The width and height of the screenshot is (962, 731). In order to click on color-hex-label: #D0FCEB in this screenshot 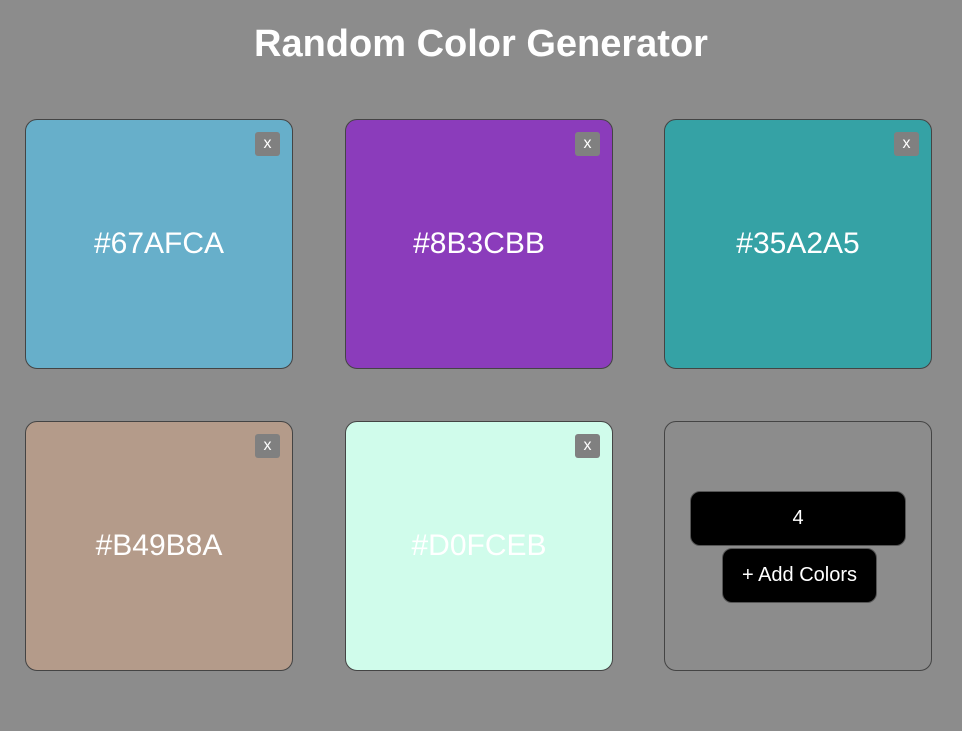, I will do `click(479, 545)`.